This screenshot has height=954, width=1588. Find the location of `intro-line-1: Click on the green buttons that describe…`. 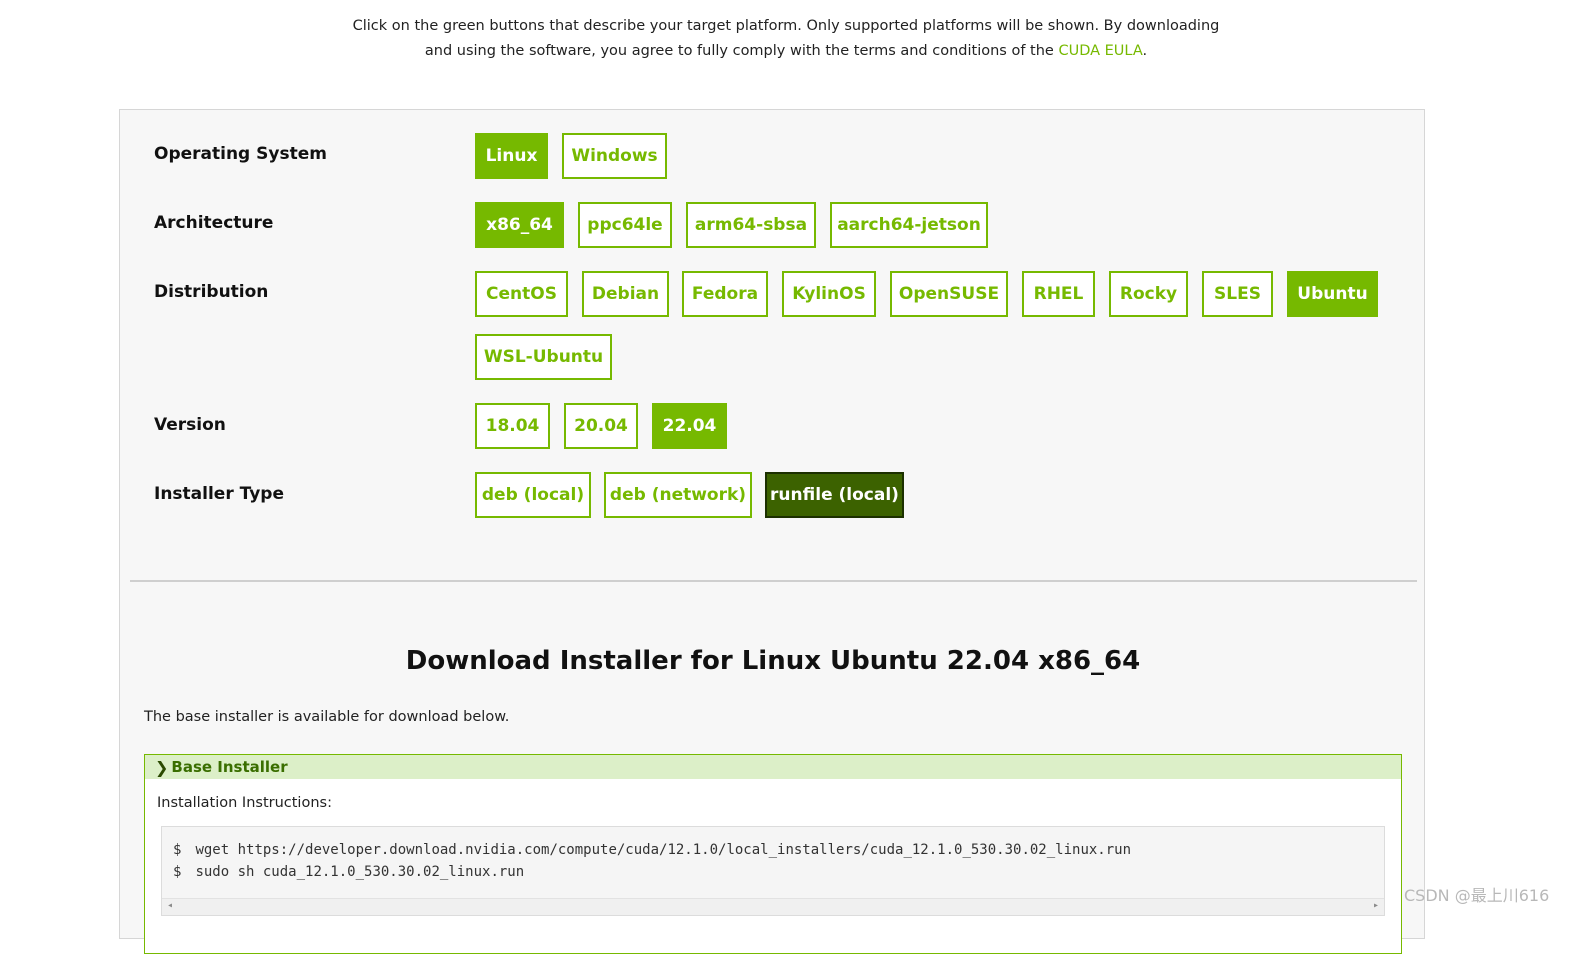

intro-line-1: Click on the green buttons that describe… is located at coordinates (786, 26).